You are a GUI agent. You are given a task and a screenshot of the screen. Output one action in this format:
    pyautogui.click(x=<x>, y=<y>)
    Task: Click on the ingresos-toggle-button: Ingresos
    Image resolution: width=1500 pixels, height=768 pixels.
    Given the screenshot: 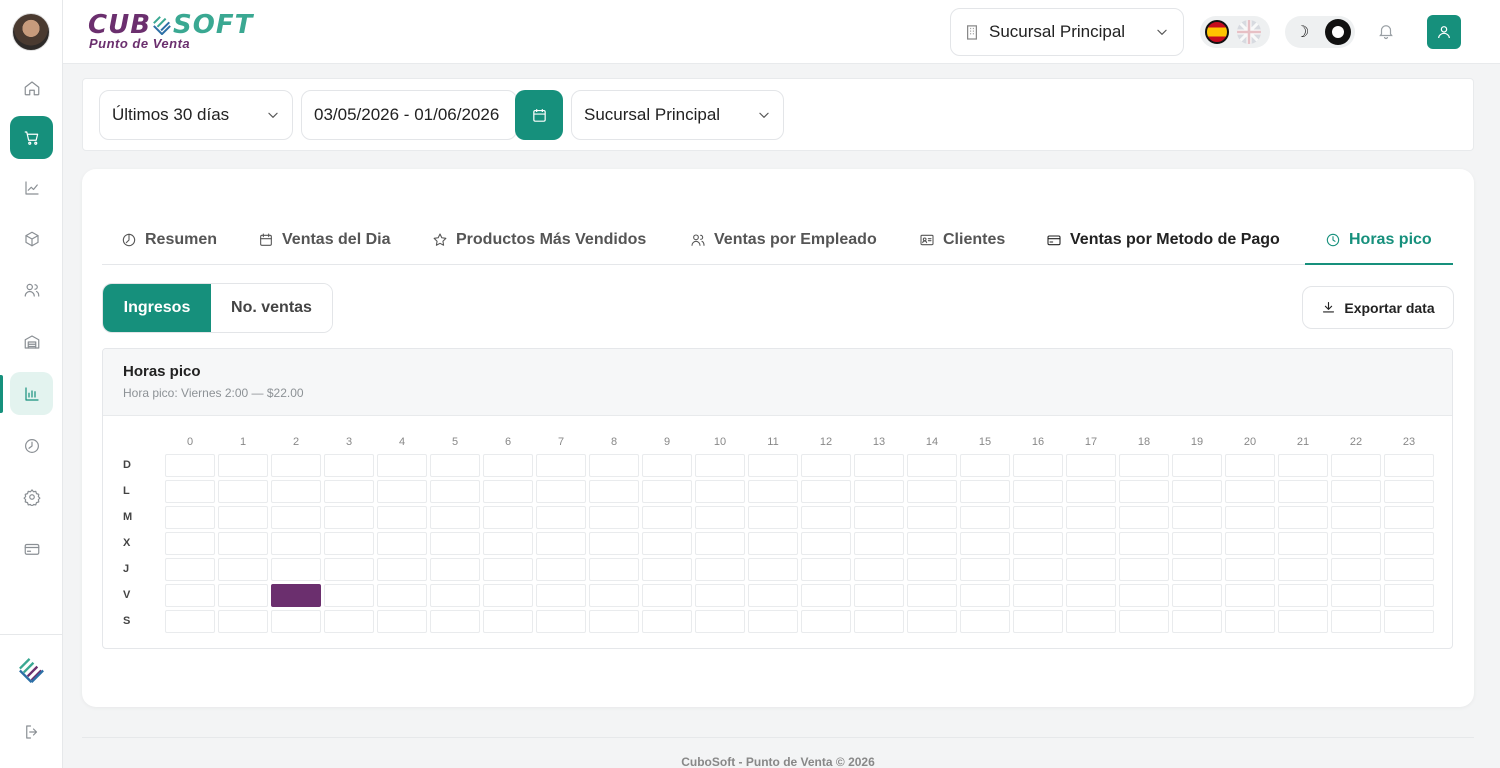 What is the action you would take?
    pyautogui.click(x=157, y=308)
    